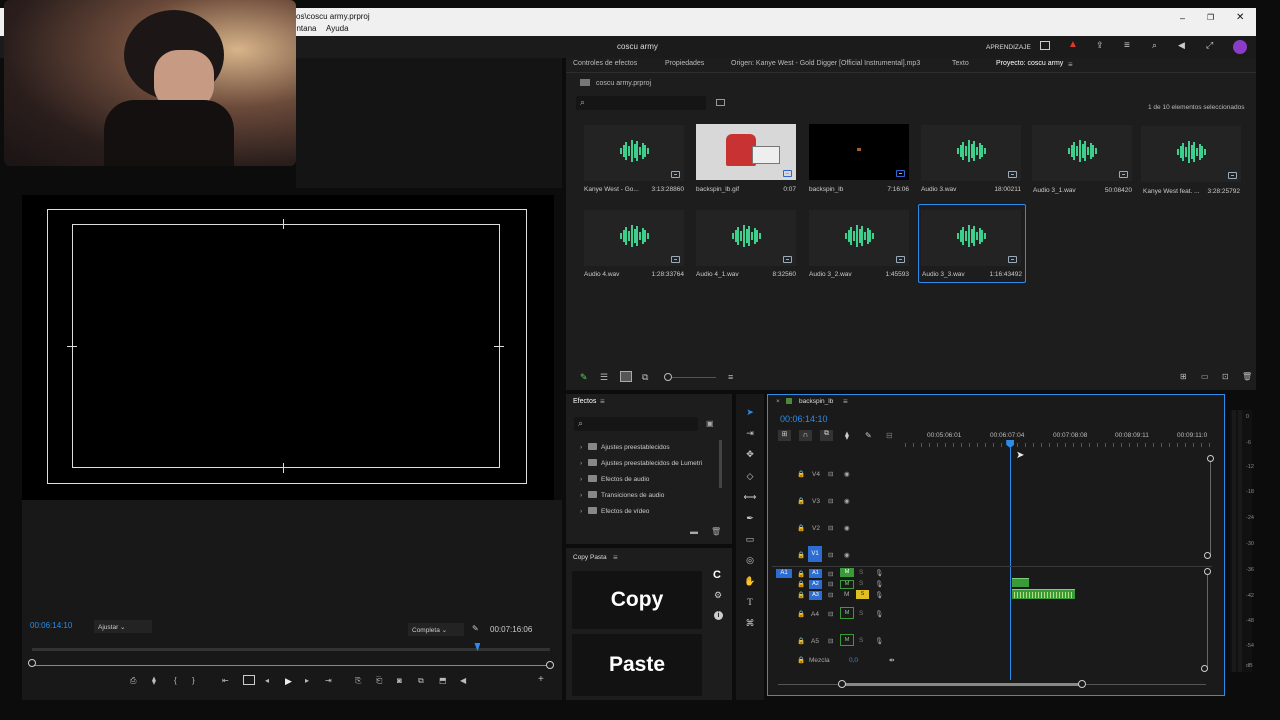  What do you see at coordinates (436, 629) in the screenshot?
I see `quality-dropdown: Completa ⌄` at bounding box center [436, 629].